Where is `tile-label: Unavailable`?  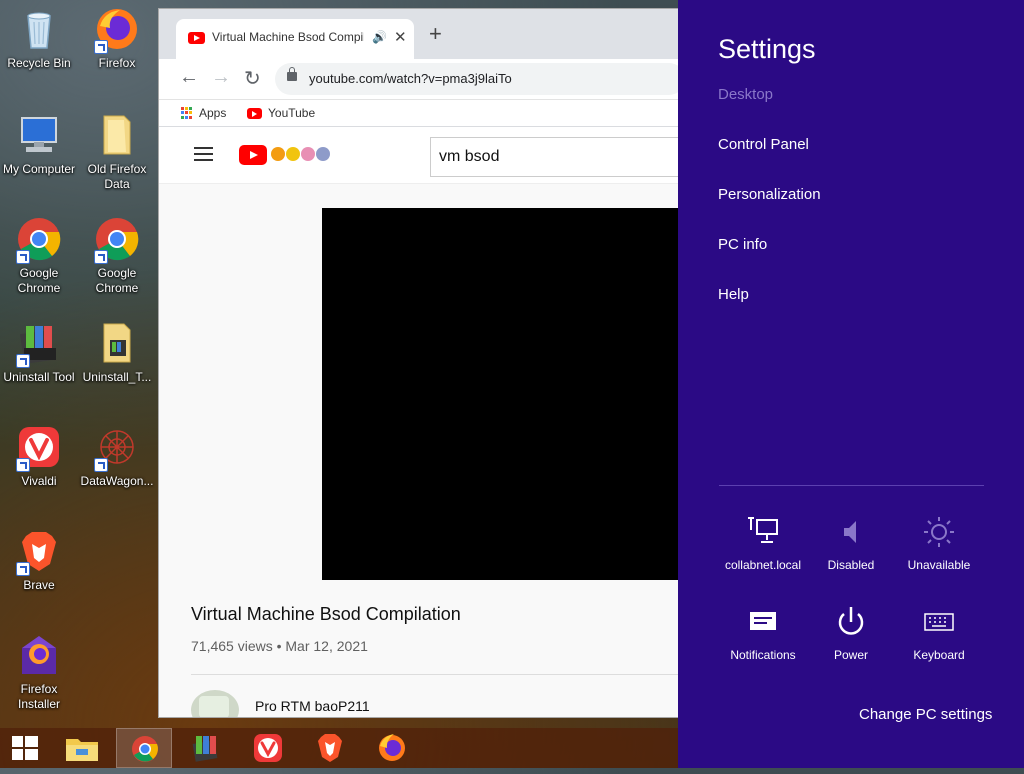 tile-label: Unavailable is located at coordinates (939, 565).